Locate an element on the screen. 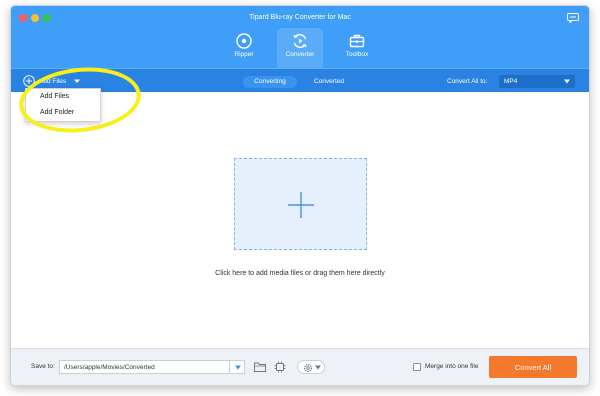 This screenshot has width=600, height=396. convert-all-button: Convert All is located at coordinates (533, 367).